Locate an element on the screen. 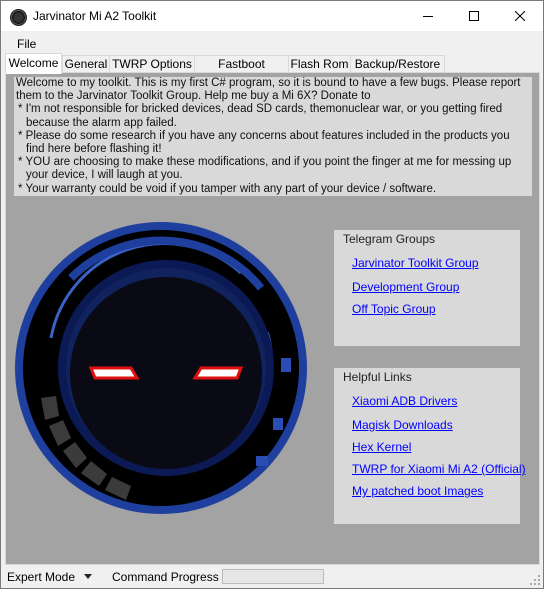 This screenshot has width=544, height=589. minimize-icon is located at coordinates (428, 16).